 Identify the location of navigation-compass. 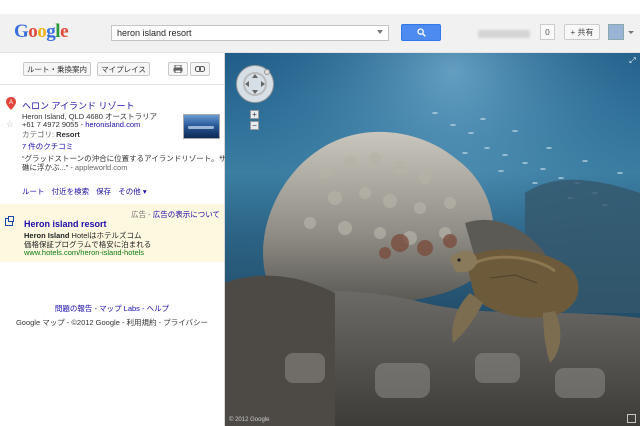
(255, 84).